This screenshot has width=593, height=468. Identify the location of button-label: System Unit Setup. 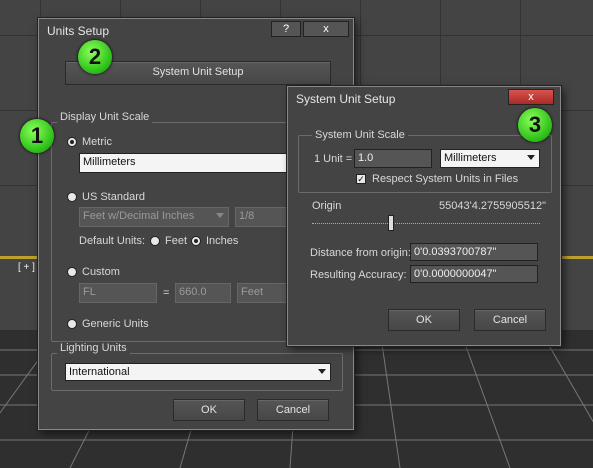
(198, 72).